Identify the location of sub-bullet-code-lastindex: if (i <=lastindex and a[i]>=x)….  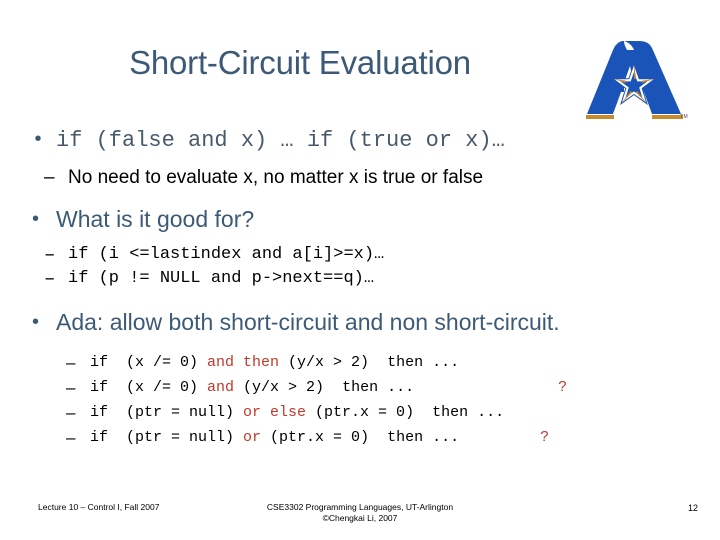
(360, 255).